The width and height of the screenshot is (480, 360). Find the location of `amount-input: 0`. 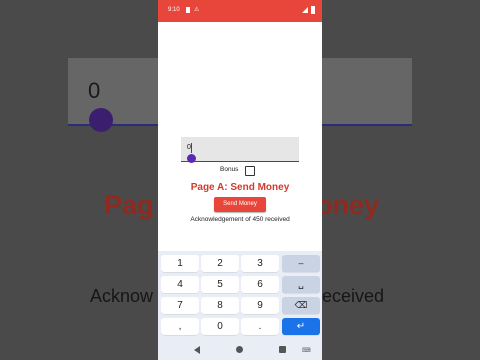

amount-input: 0 is located at coordinates (240, 149).